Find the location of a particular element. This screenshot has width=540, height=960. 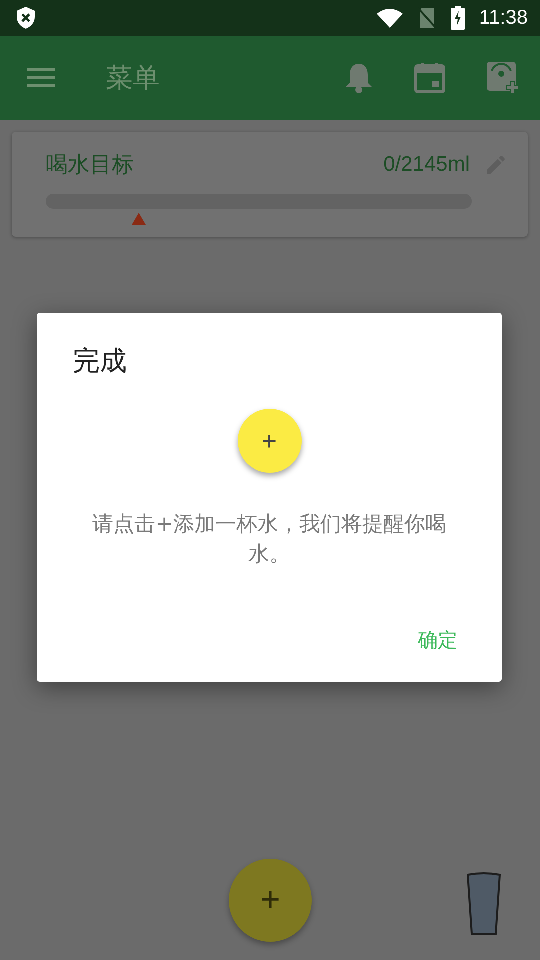

dialog-message: 请点击+添加一杯水，我们将提醒你喝水。 is located at coordinates (270, 539).